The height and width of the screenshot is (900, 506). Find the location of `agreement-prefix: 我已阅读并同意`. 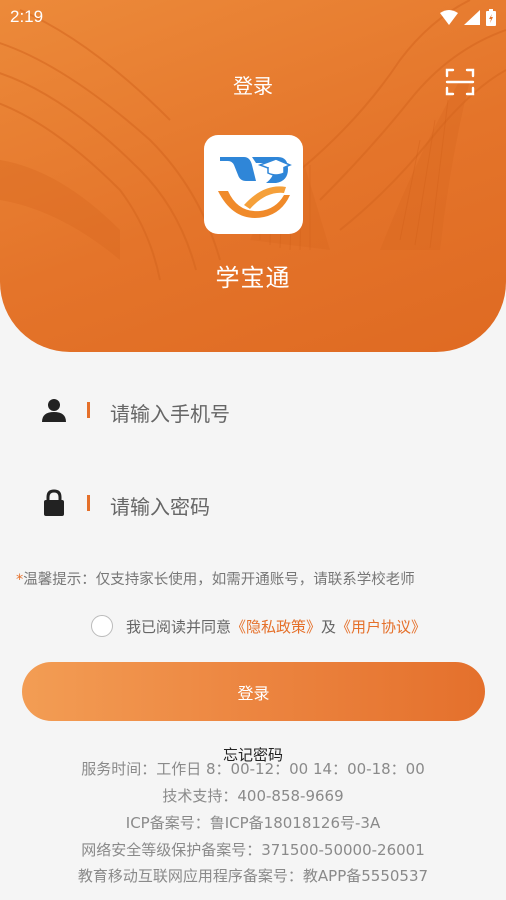

agreement-prefix: 我已阅读并同意 is located at coordinates (179, 626).